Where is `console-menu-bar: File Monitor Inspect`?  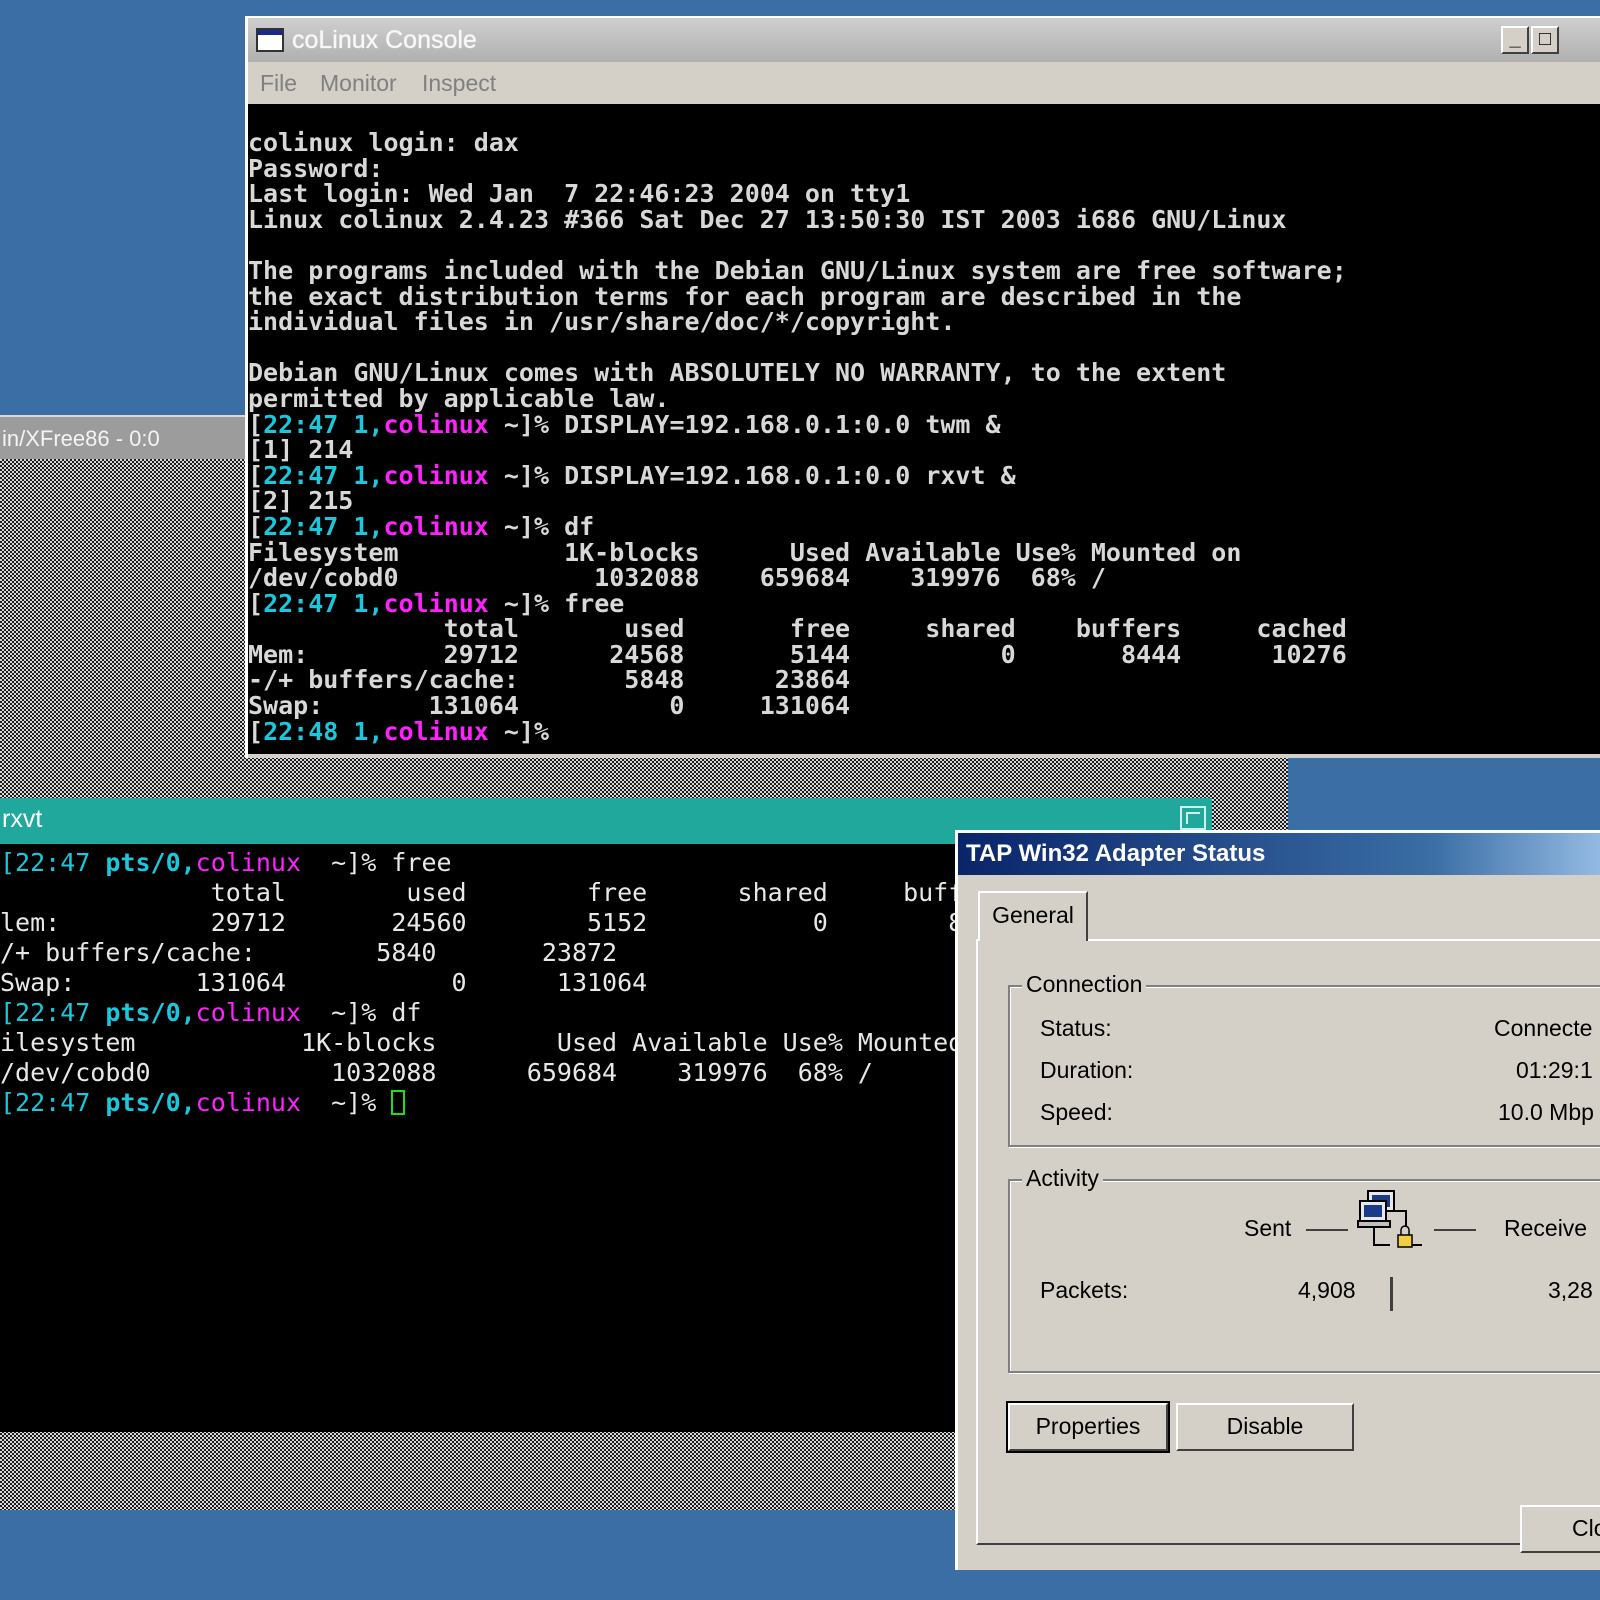
console-menu-bar: File Monitor Inspect is located at coordinates (924, 84).